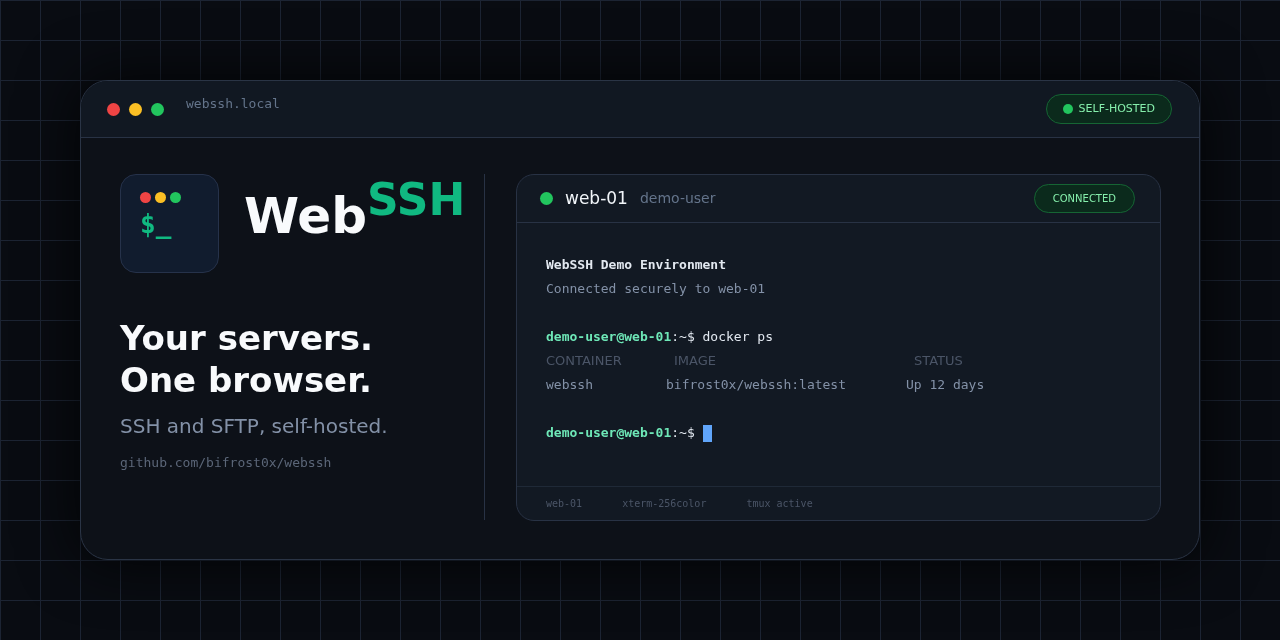 This screenshot has height=640, width=1280. I want to click on output-line: Connected securely to web-01, so click(656, 289).